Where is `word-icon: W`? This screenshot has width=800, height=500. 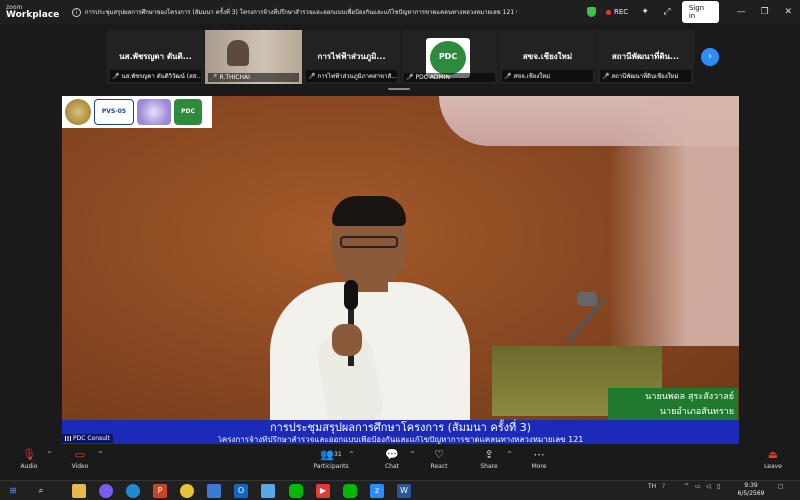
word-icon: W is located at coordinates (404, 491).